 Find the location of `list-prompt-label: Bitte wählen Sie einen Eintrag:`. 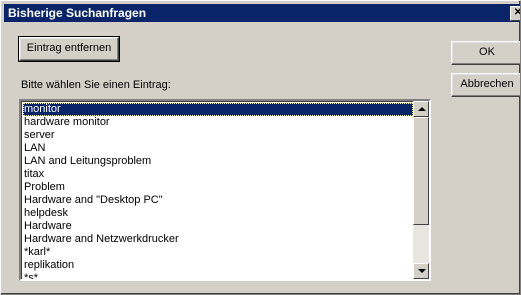

list-prompt-label: Bitte wählen Sie einen Eintrag: is located at coordinates (96, 85).